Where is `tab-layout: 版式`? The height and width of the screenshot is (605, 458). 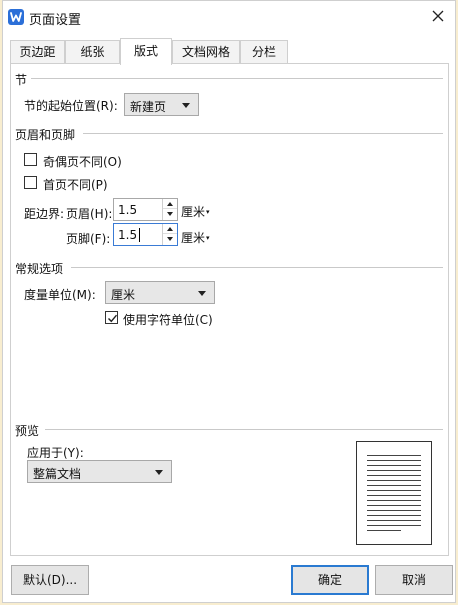
tab-layout: 版式 is located at coordinates (146, 51).